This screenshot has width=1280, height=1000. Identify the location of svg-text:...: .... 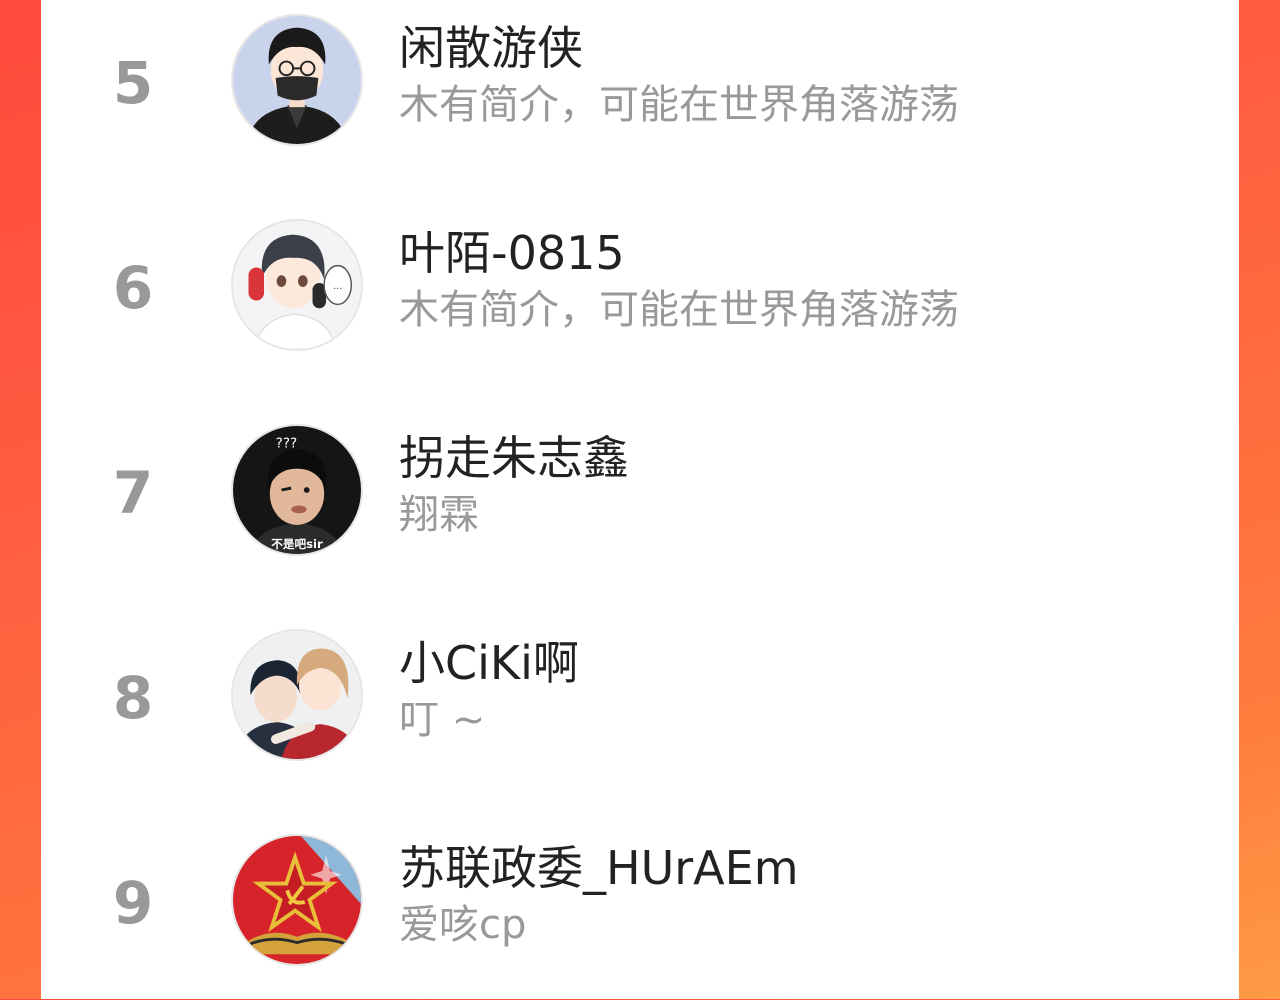
(337, 286).